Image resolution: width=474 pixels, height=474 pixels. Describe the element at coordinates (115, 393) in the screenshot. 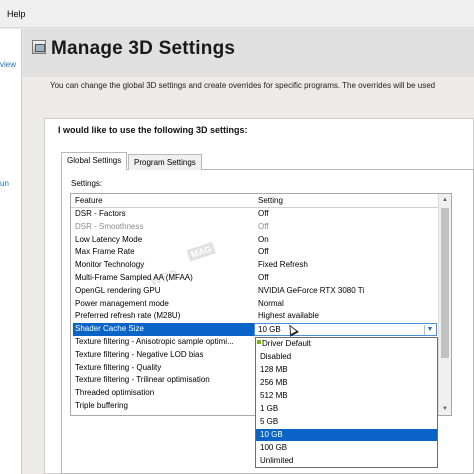

I see `feature-cell: Threaded optimisation` at that location.